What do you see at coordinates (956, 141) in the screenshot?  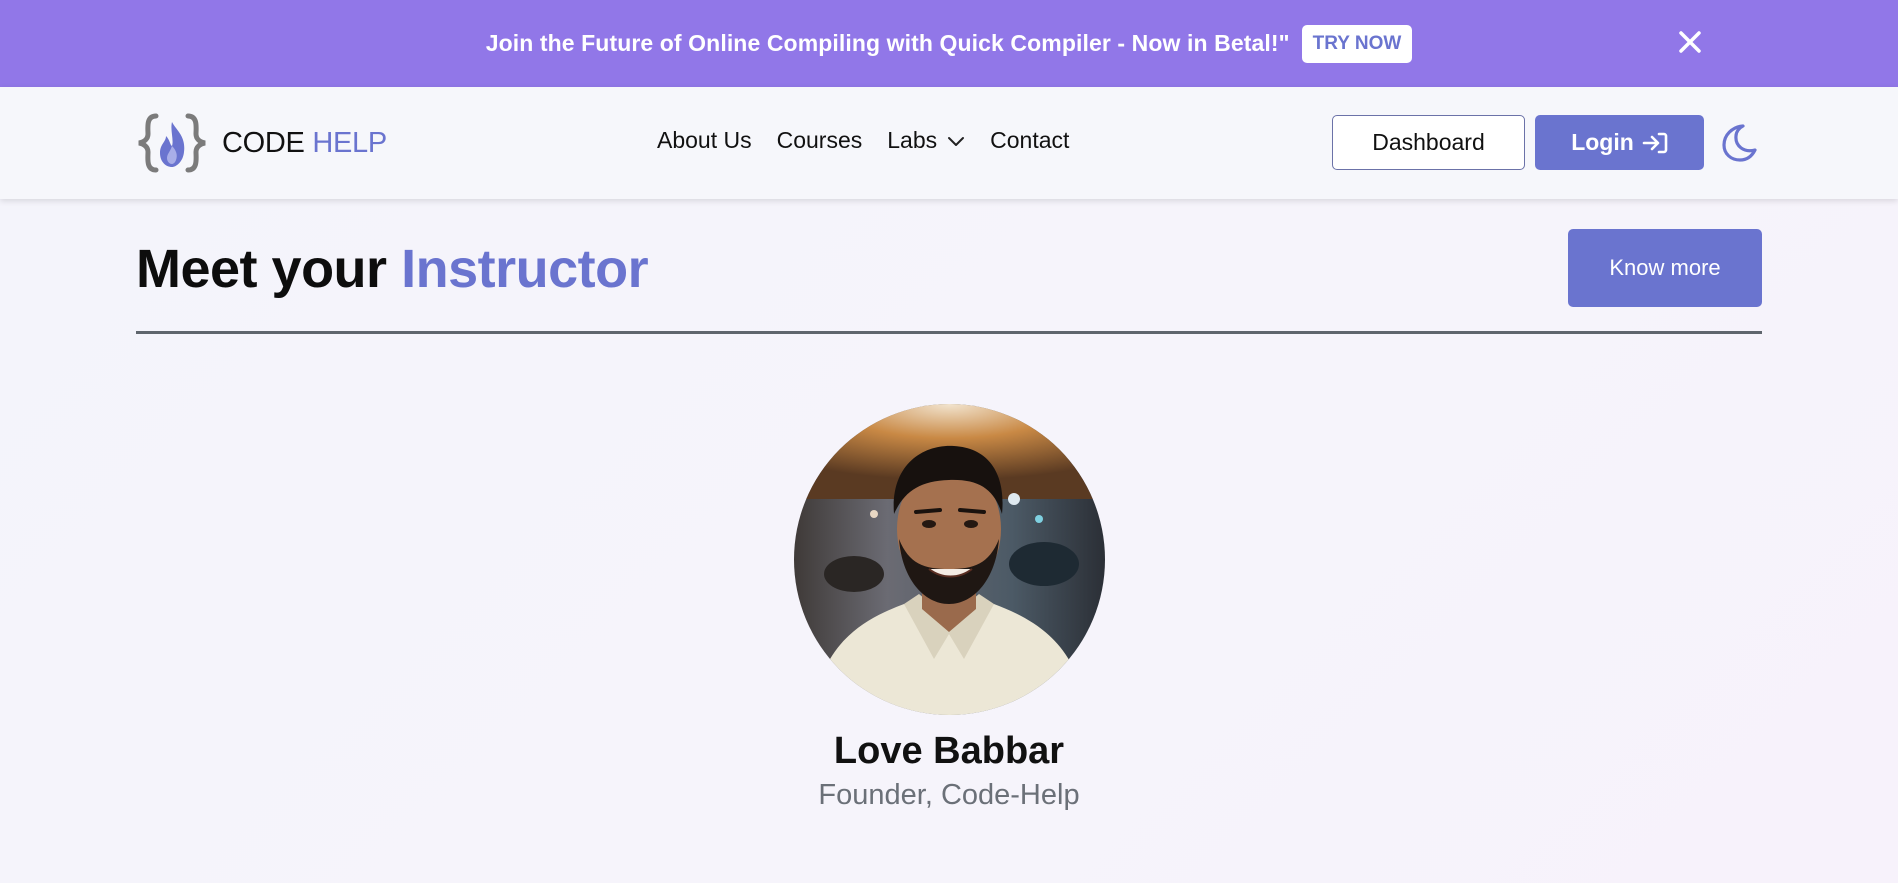 I see `chevron-down-icon` at bounding box center [956, 141].